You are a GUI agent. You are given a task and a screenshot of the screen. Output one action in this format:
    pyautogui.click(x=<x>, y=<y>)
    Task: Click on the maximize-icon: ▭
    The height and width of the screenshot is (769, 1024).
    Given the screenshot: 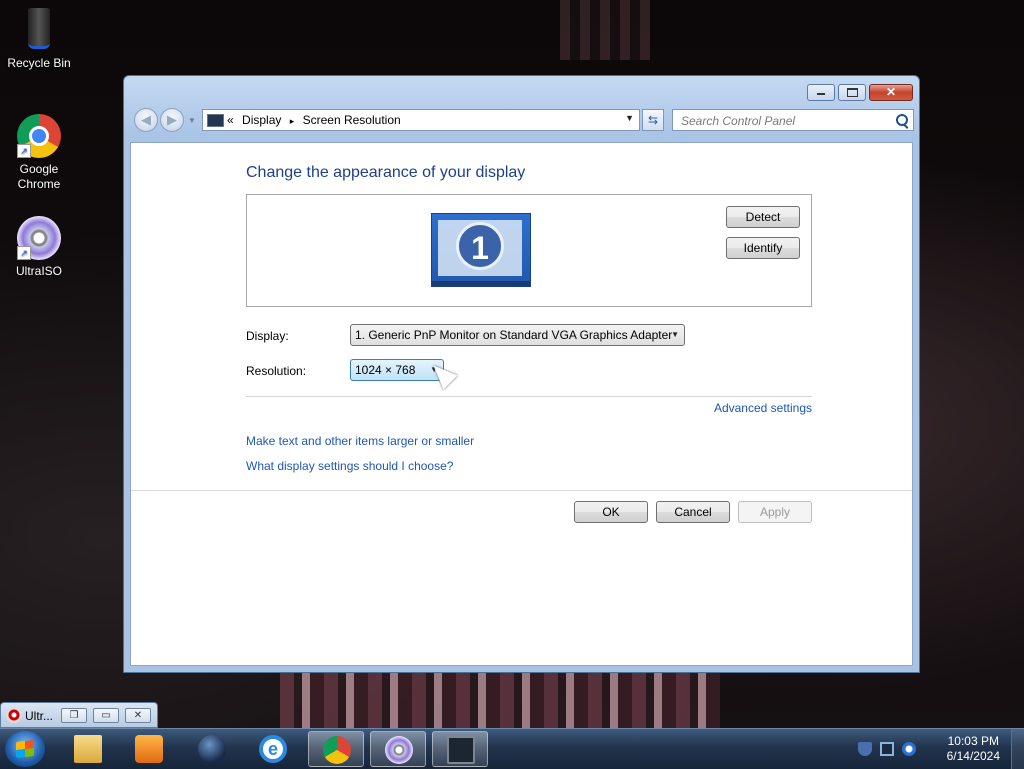 What is the action you would take?
    pyautogui.click(x=106, y=715)
    